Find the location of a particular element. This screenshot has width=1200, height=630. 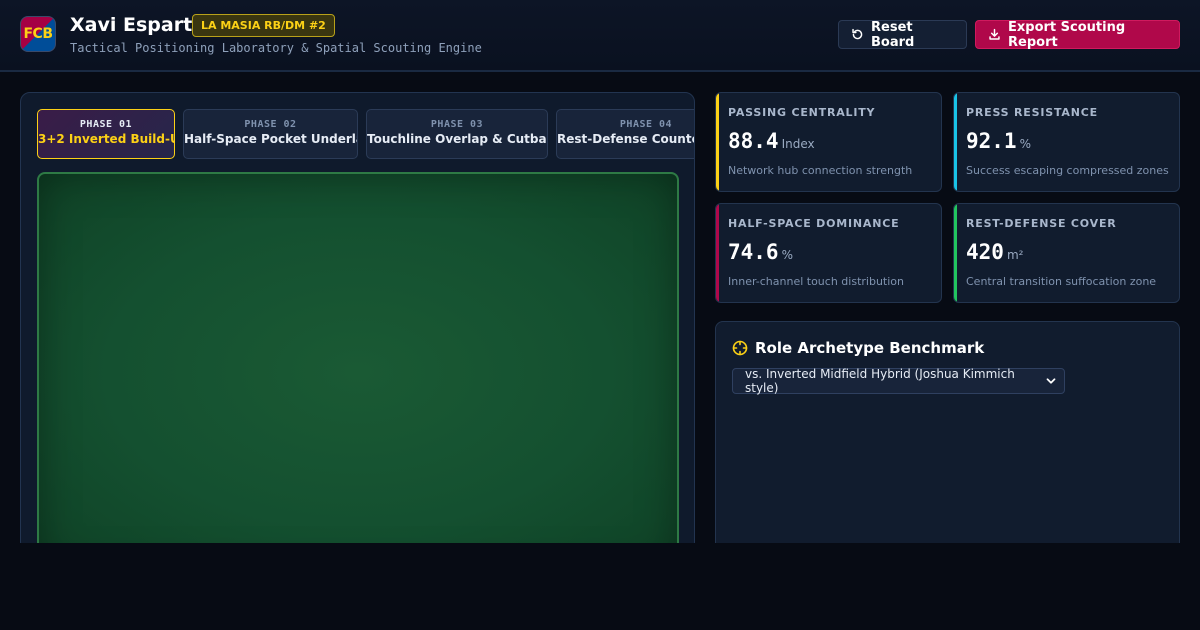

stat-label: PASSING CENTRALITY is located at coordinates (802, 112).